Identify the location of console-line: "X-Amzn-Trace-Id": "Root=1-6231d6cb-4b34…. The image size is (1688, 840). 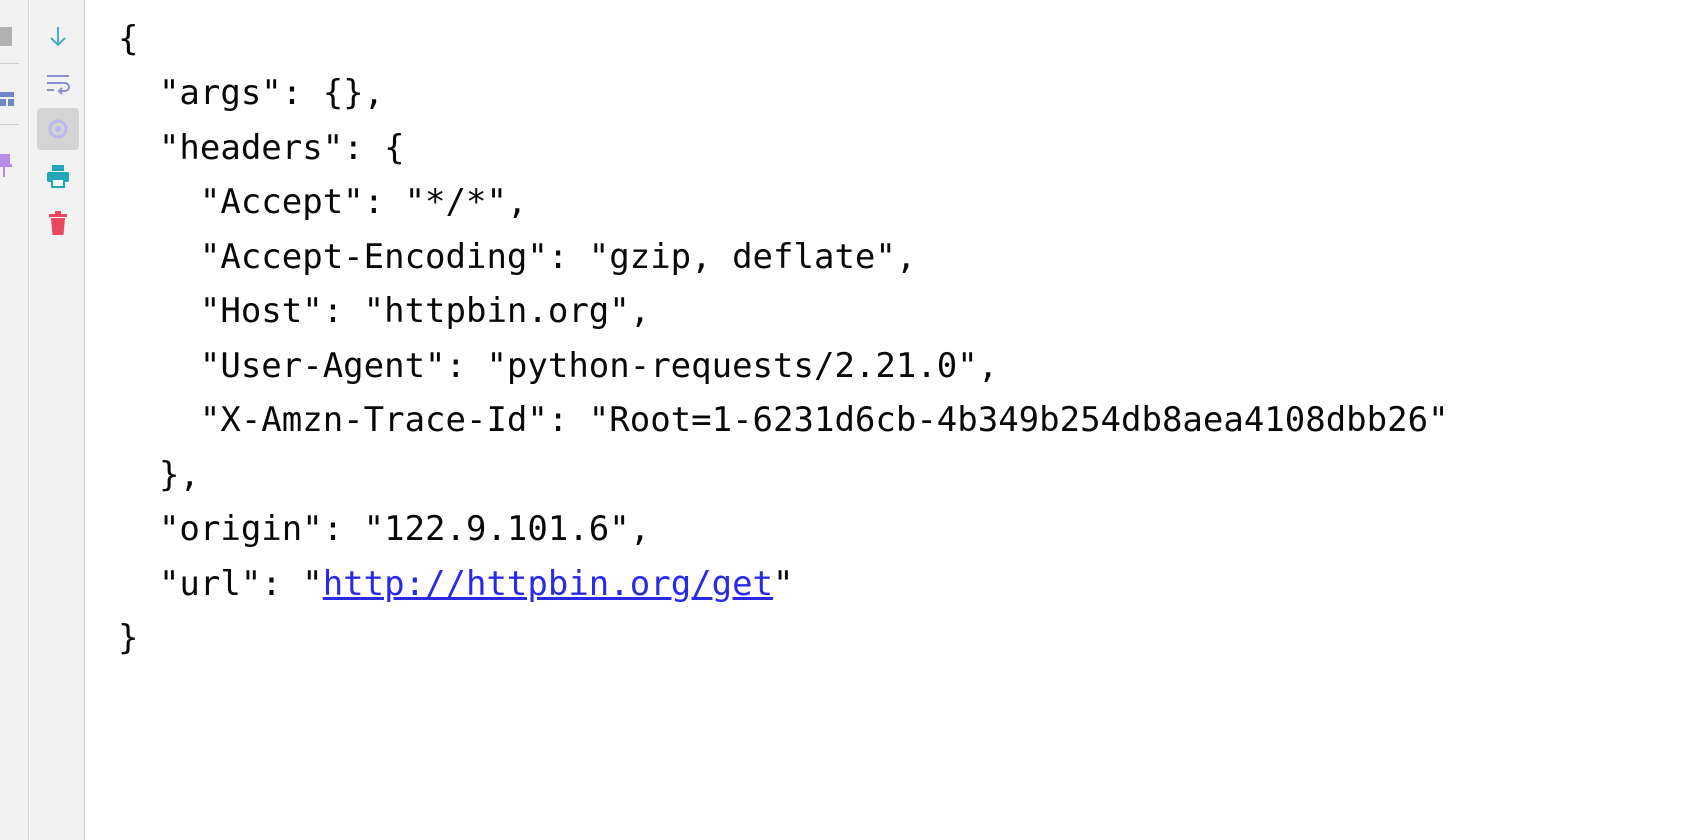
(783, 420).